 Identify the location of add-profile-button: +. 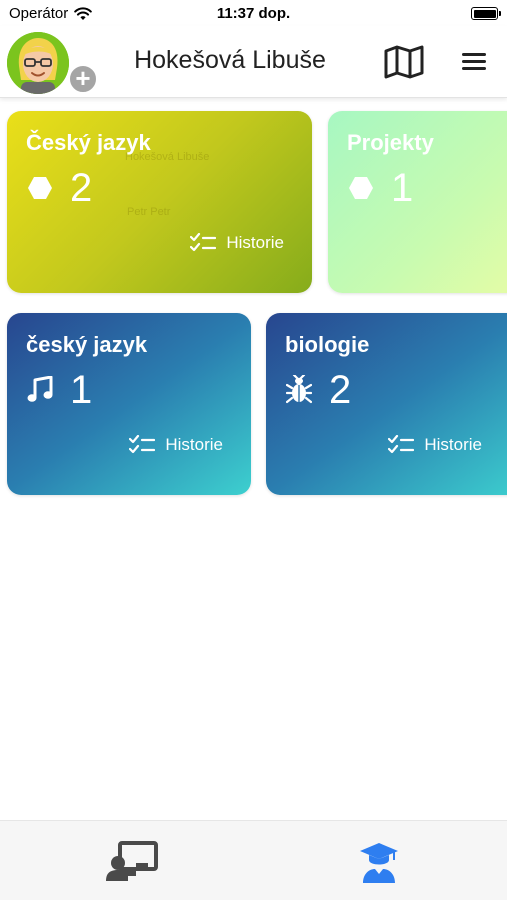
(83, 79).